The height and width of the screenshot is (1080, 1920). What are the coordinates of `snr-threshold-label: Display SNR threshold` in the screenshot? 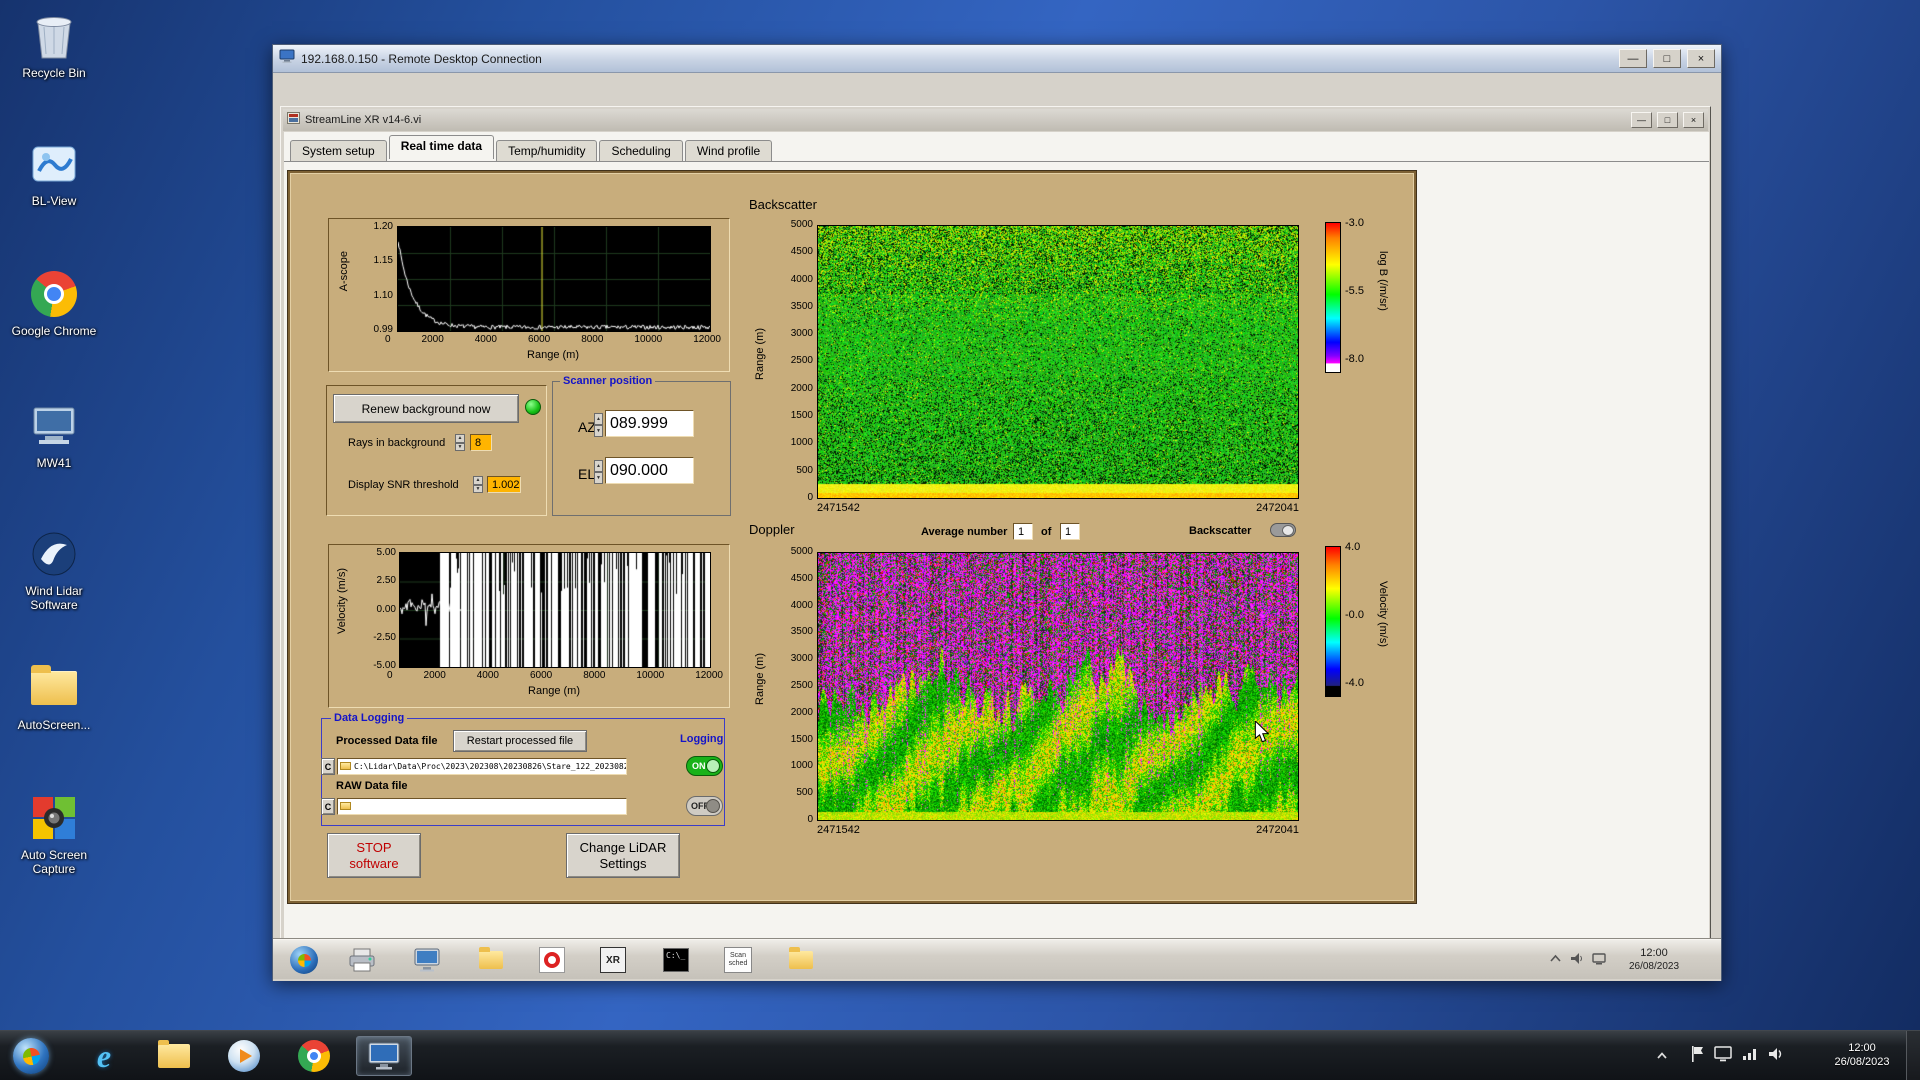 It's located at (403, 485).